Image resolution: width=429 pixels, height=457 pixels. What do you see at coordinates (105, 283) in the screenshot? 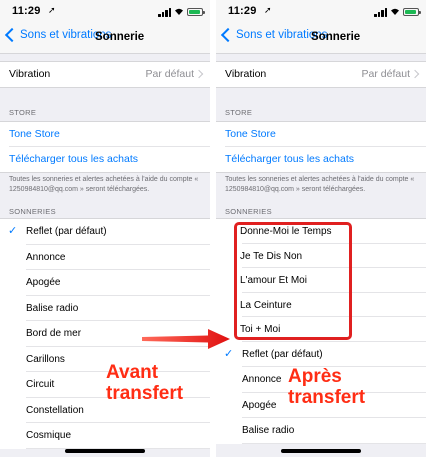
I see `ringtone-item: Apogée` at bounding box center [105, 283].